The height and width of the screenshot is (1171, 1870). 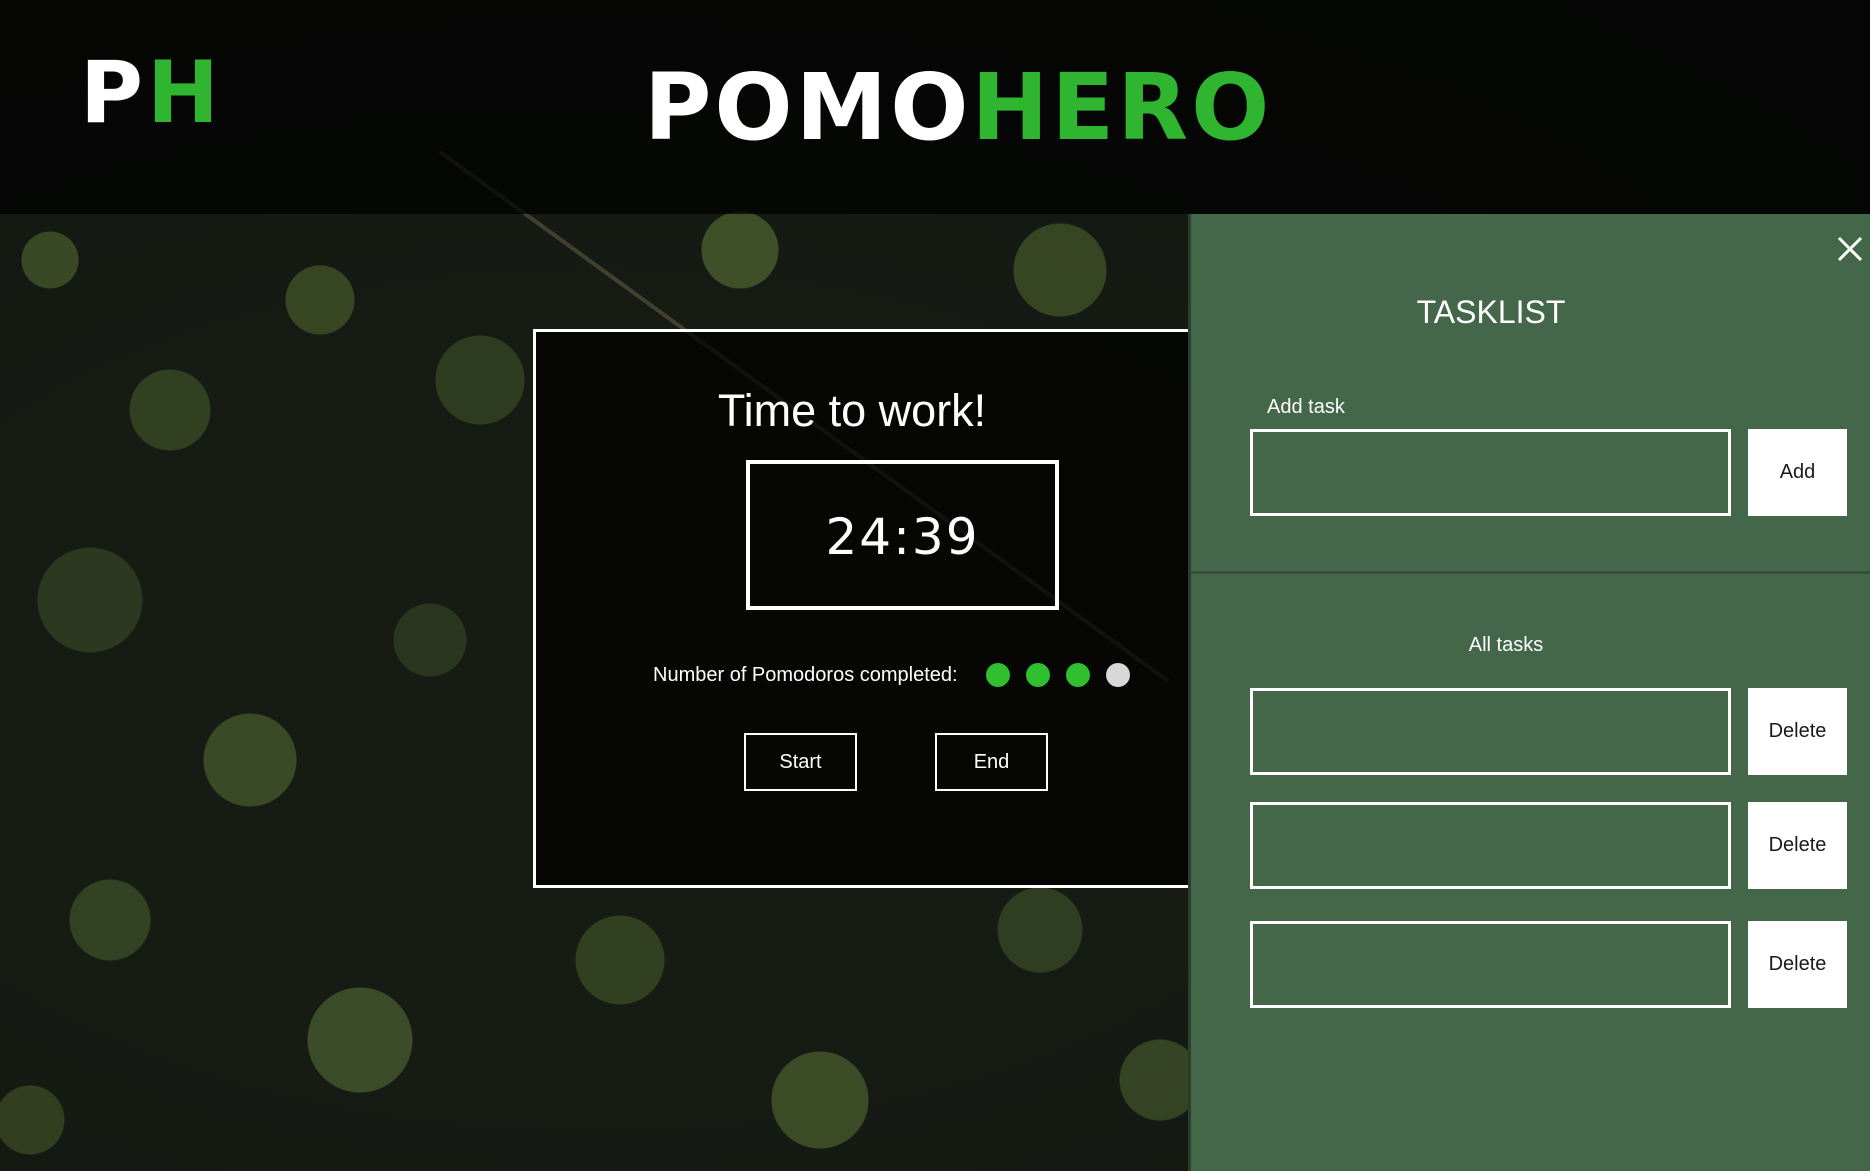 What do you see at coordinates (808, 107) in the screenshot?
I see `app-title-first: POMO` at bounding box center [808, 107].